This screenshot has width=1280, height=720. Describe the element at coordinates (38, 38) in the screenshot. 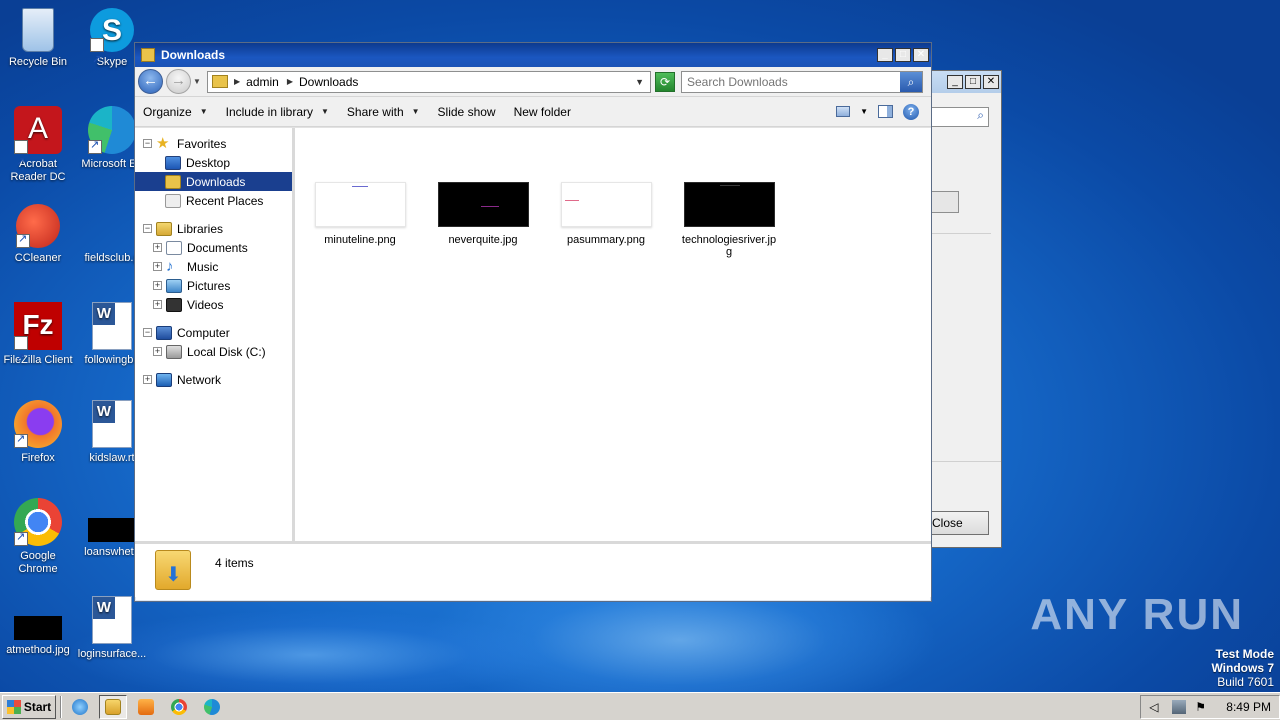

I see `desktop-icon-recycle-bin: Recycle Bin` at that location.